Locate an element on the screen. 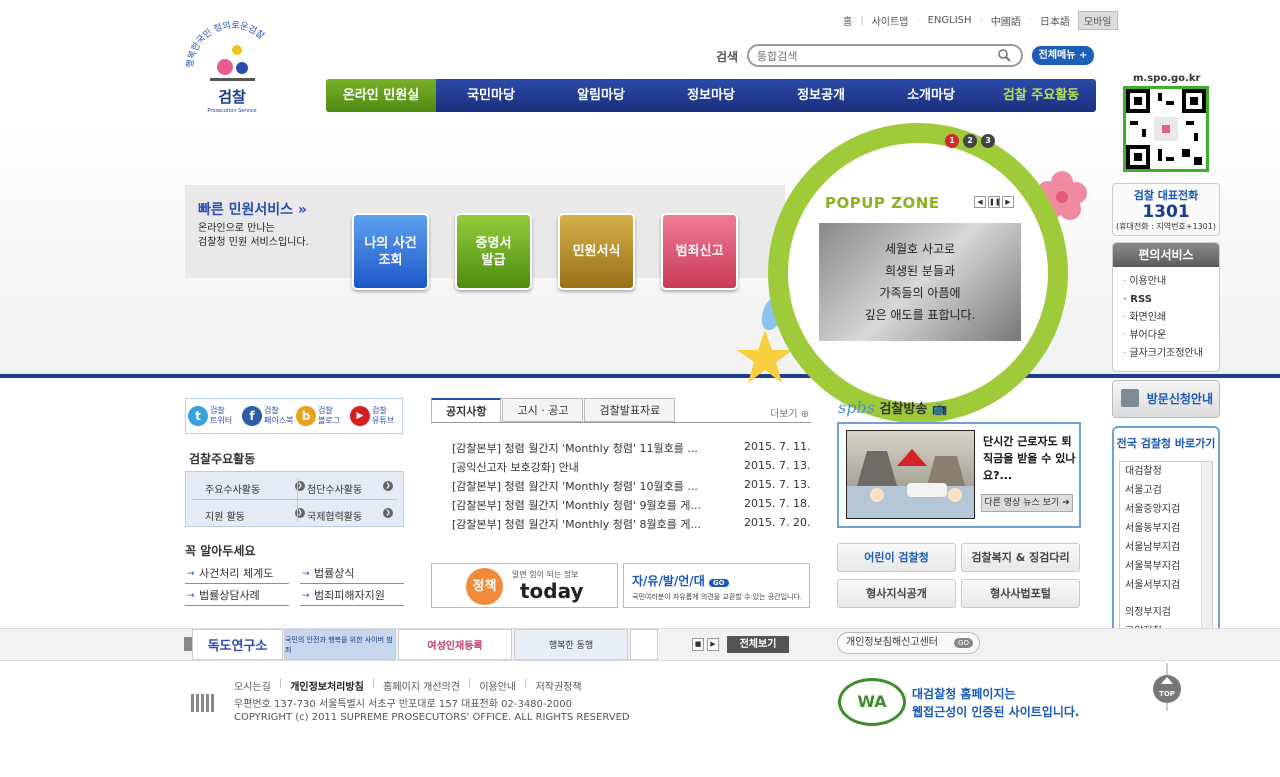 This screenshot has height=777, width=1280. popup-banner: 세월호 사고로 희생된 분들과 가족들의 아픔에 깊은 애도를 표합니다. is located at coordinates (920, 282).